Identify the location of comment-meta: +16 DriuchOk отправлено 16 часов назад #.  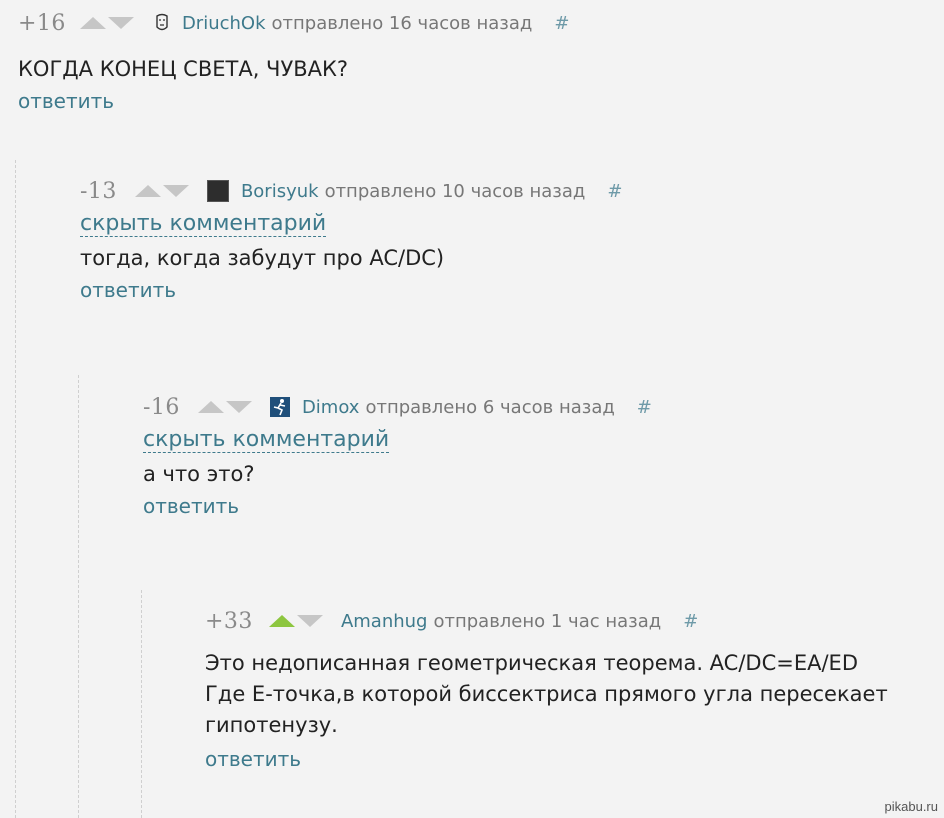
(293, 23).